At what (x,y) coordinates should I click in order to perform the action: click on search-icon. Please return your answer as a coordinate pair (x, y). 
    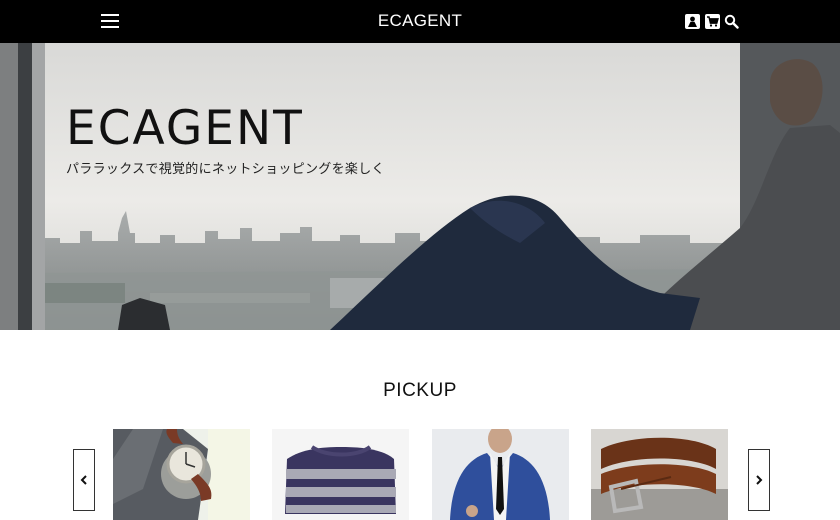
    Looking at the image, I should click on (731, 21).